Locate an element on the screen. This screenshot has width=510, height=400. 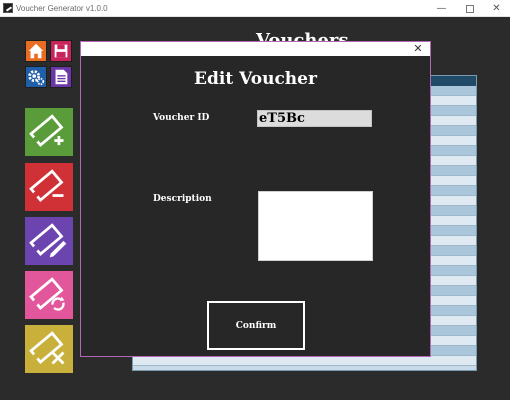
voucher-id-field: eT5Bc is located at coordinates (314, 118).